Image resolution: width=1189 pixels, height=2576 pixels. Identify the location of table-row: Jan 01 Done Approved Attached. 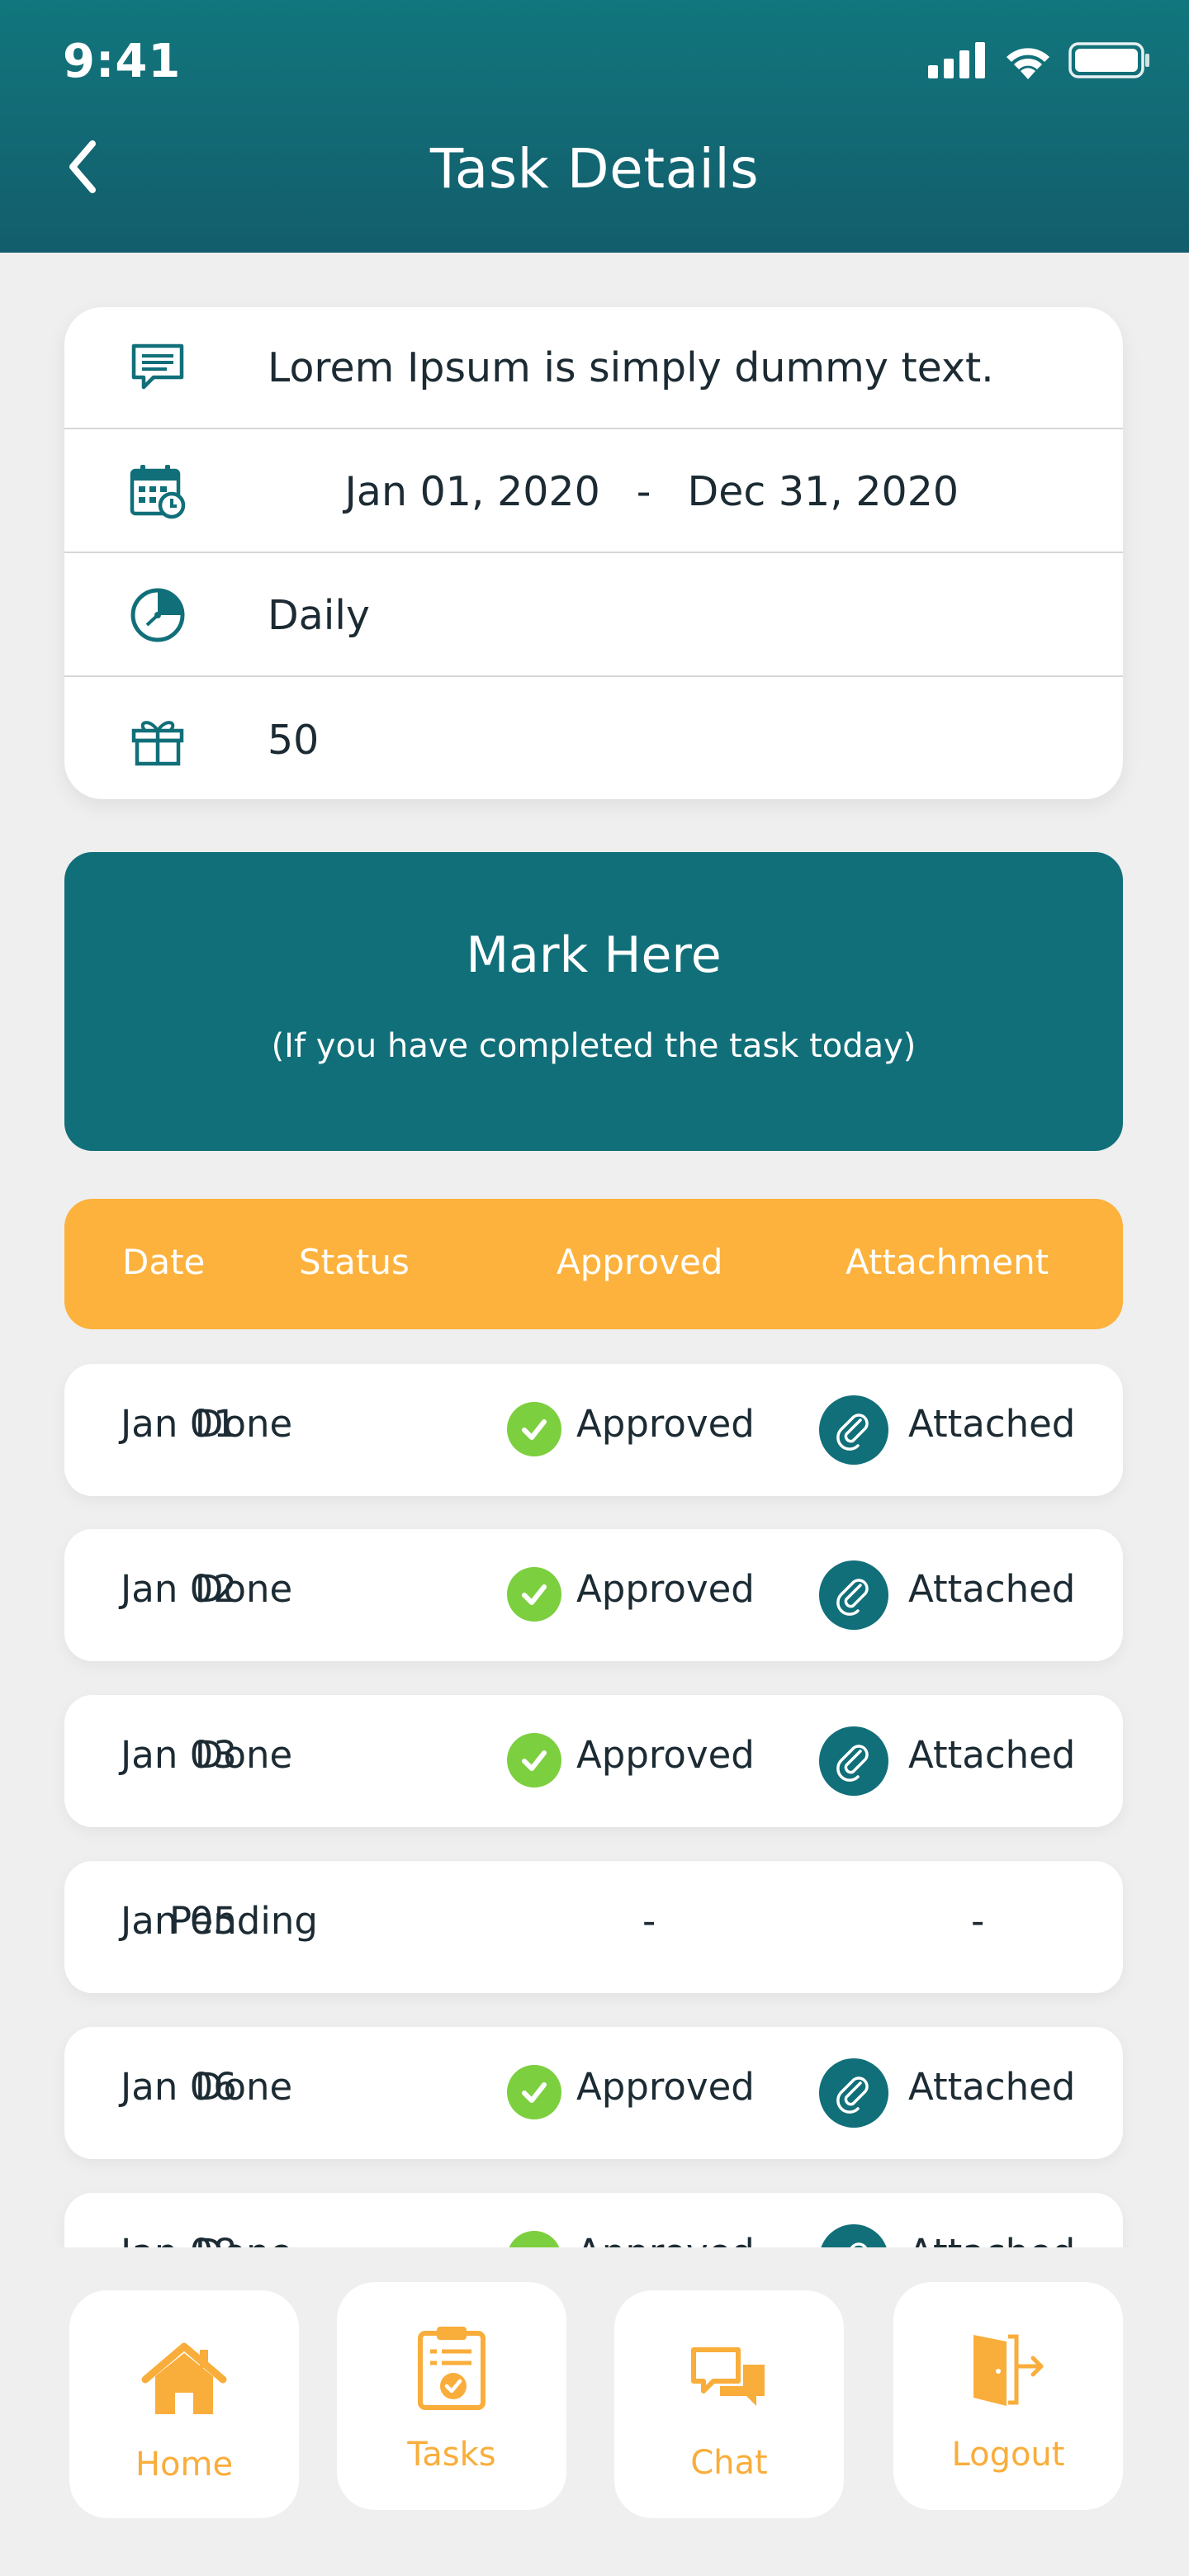
(593, 1430).